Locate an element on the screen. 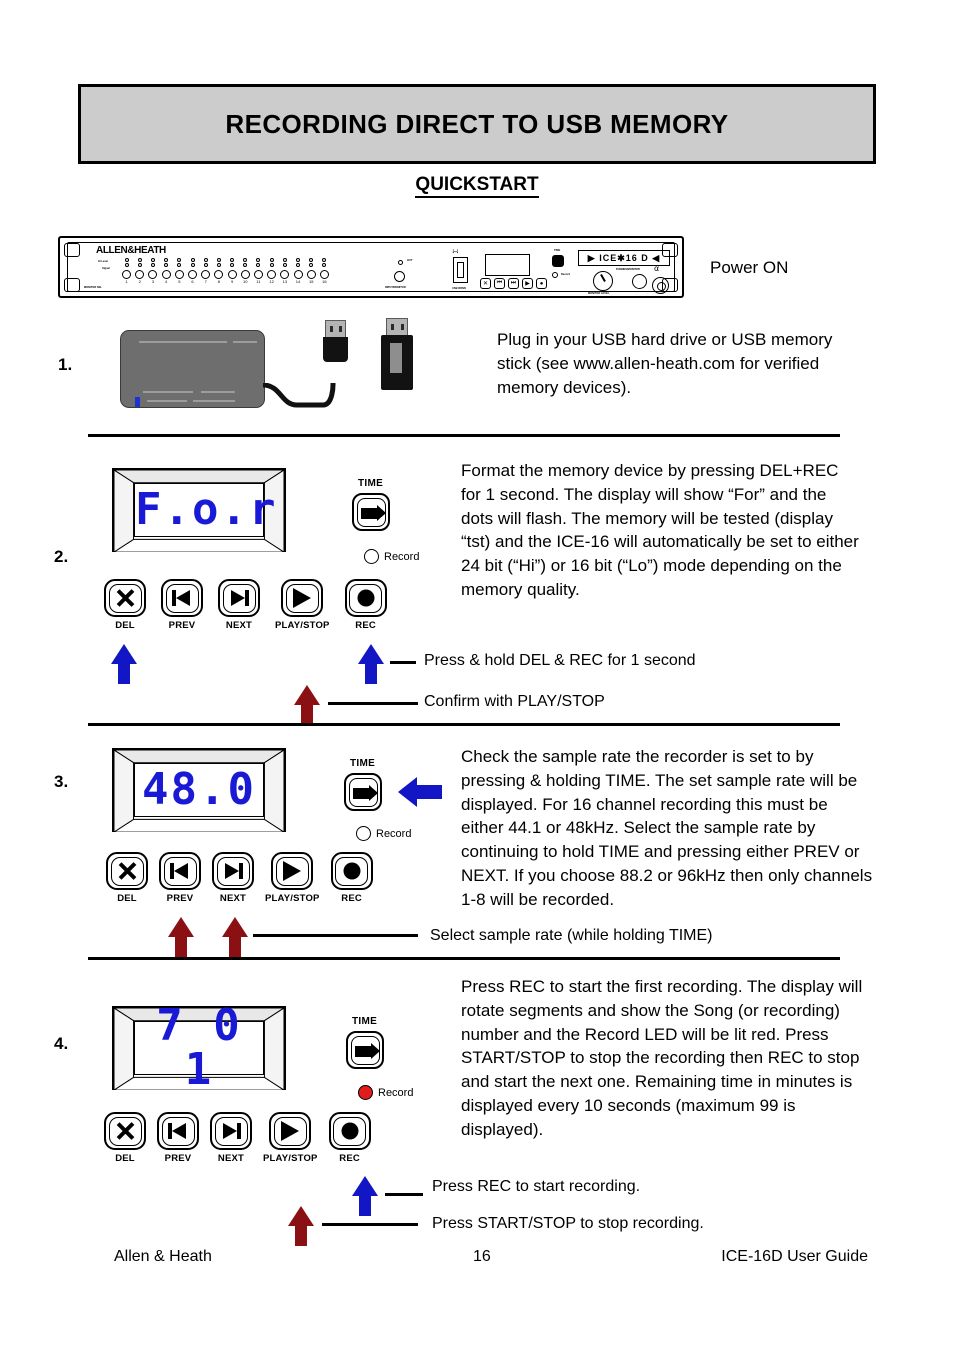 The image size is (954, 1352). device-transport-buttons: ✕ ⏮ ⏭ ▶ ● is located at coordinates (513, 283).